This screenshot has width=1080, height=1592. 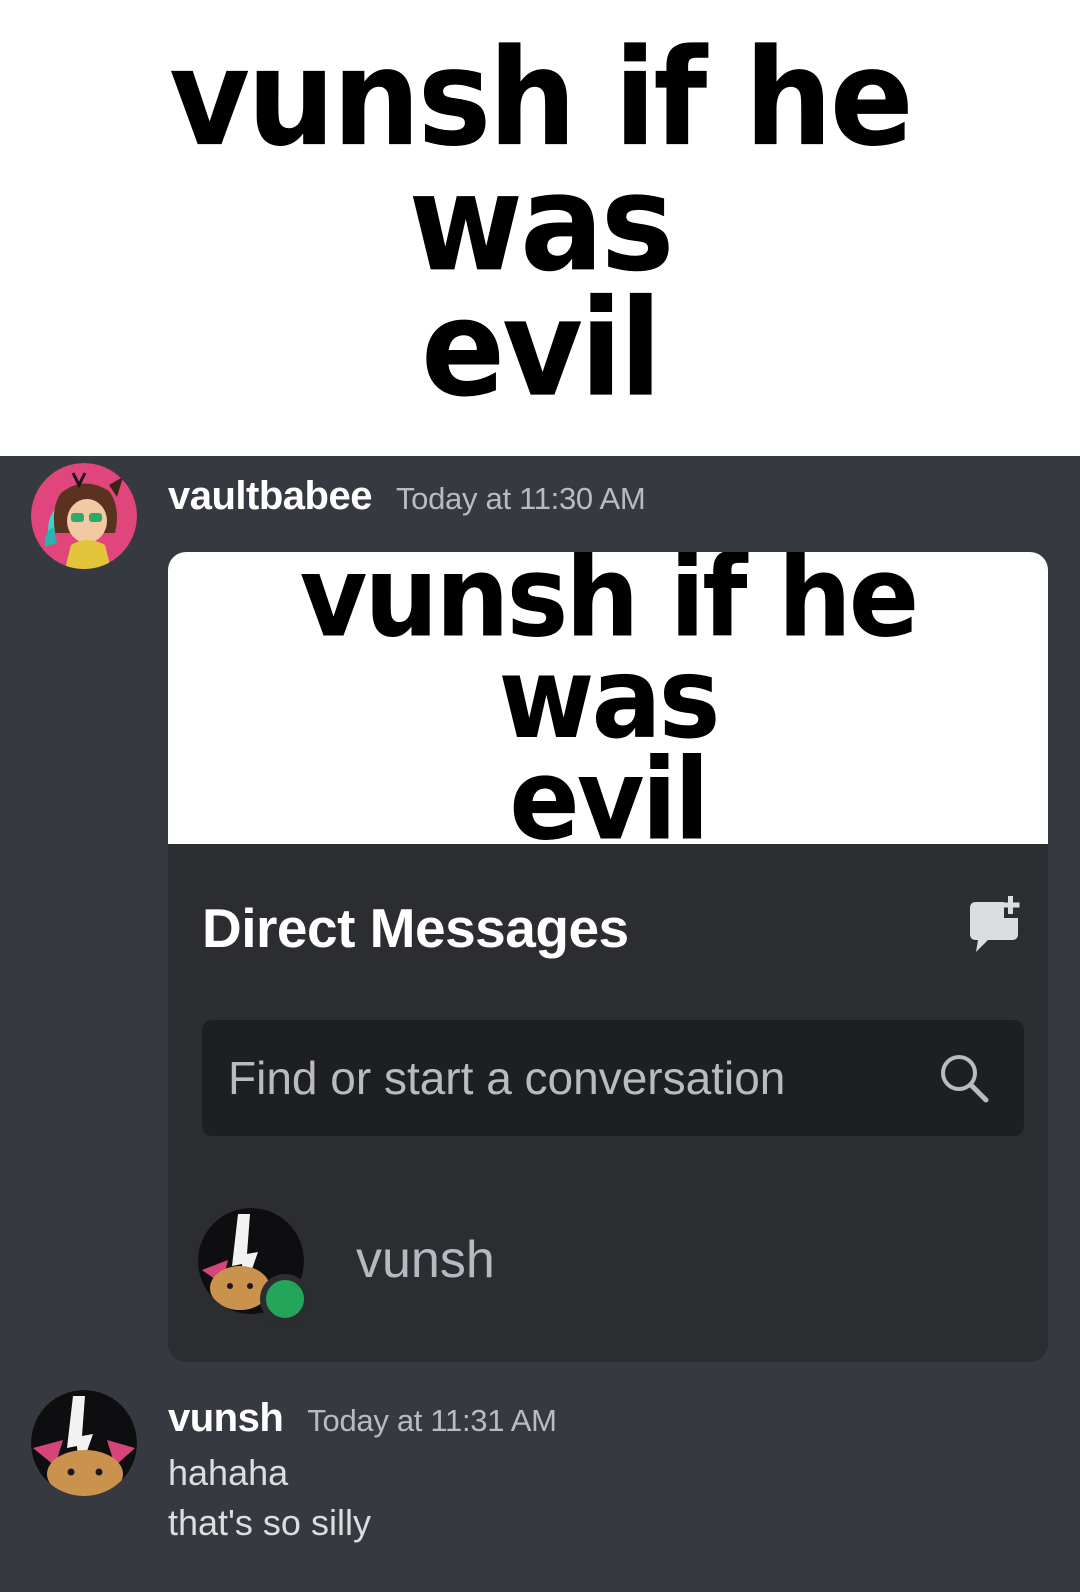 I want to click on message-header-vaultbabee: vaultbabee Today at 11:30 AM, so click(x=407, y=496).